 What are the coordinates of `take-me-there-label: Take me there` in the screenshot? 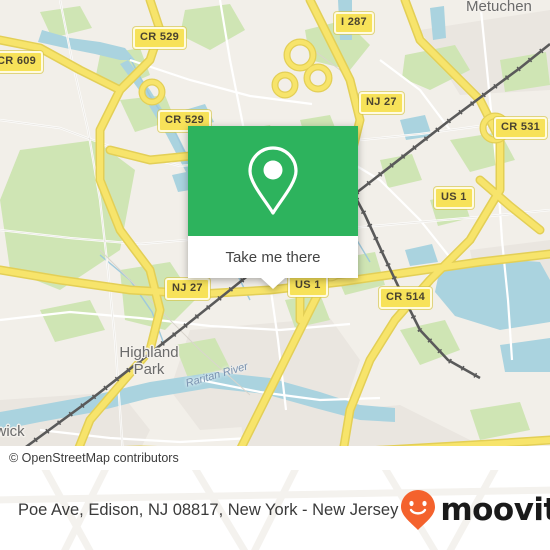 It's located at (273, 257).